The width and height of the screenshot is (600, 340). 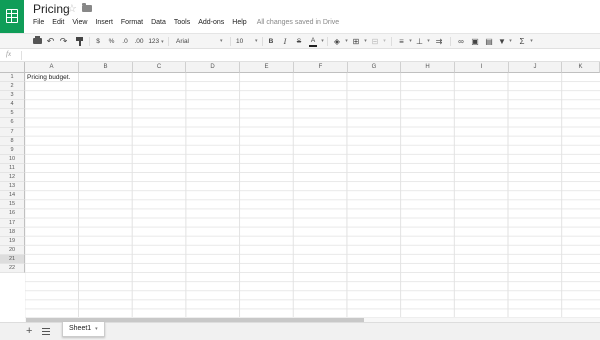 I want to click on fill-color-icon: ◈, so click(x=337, y=41).